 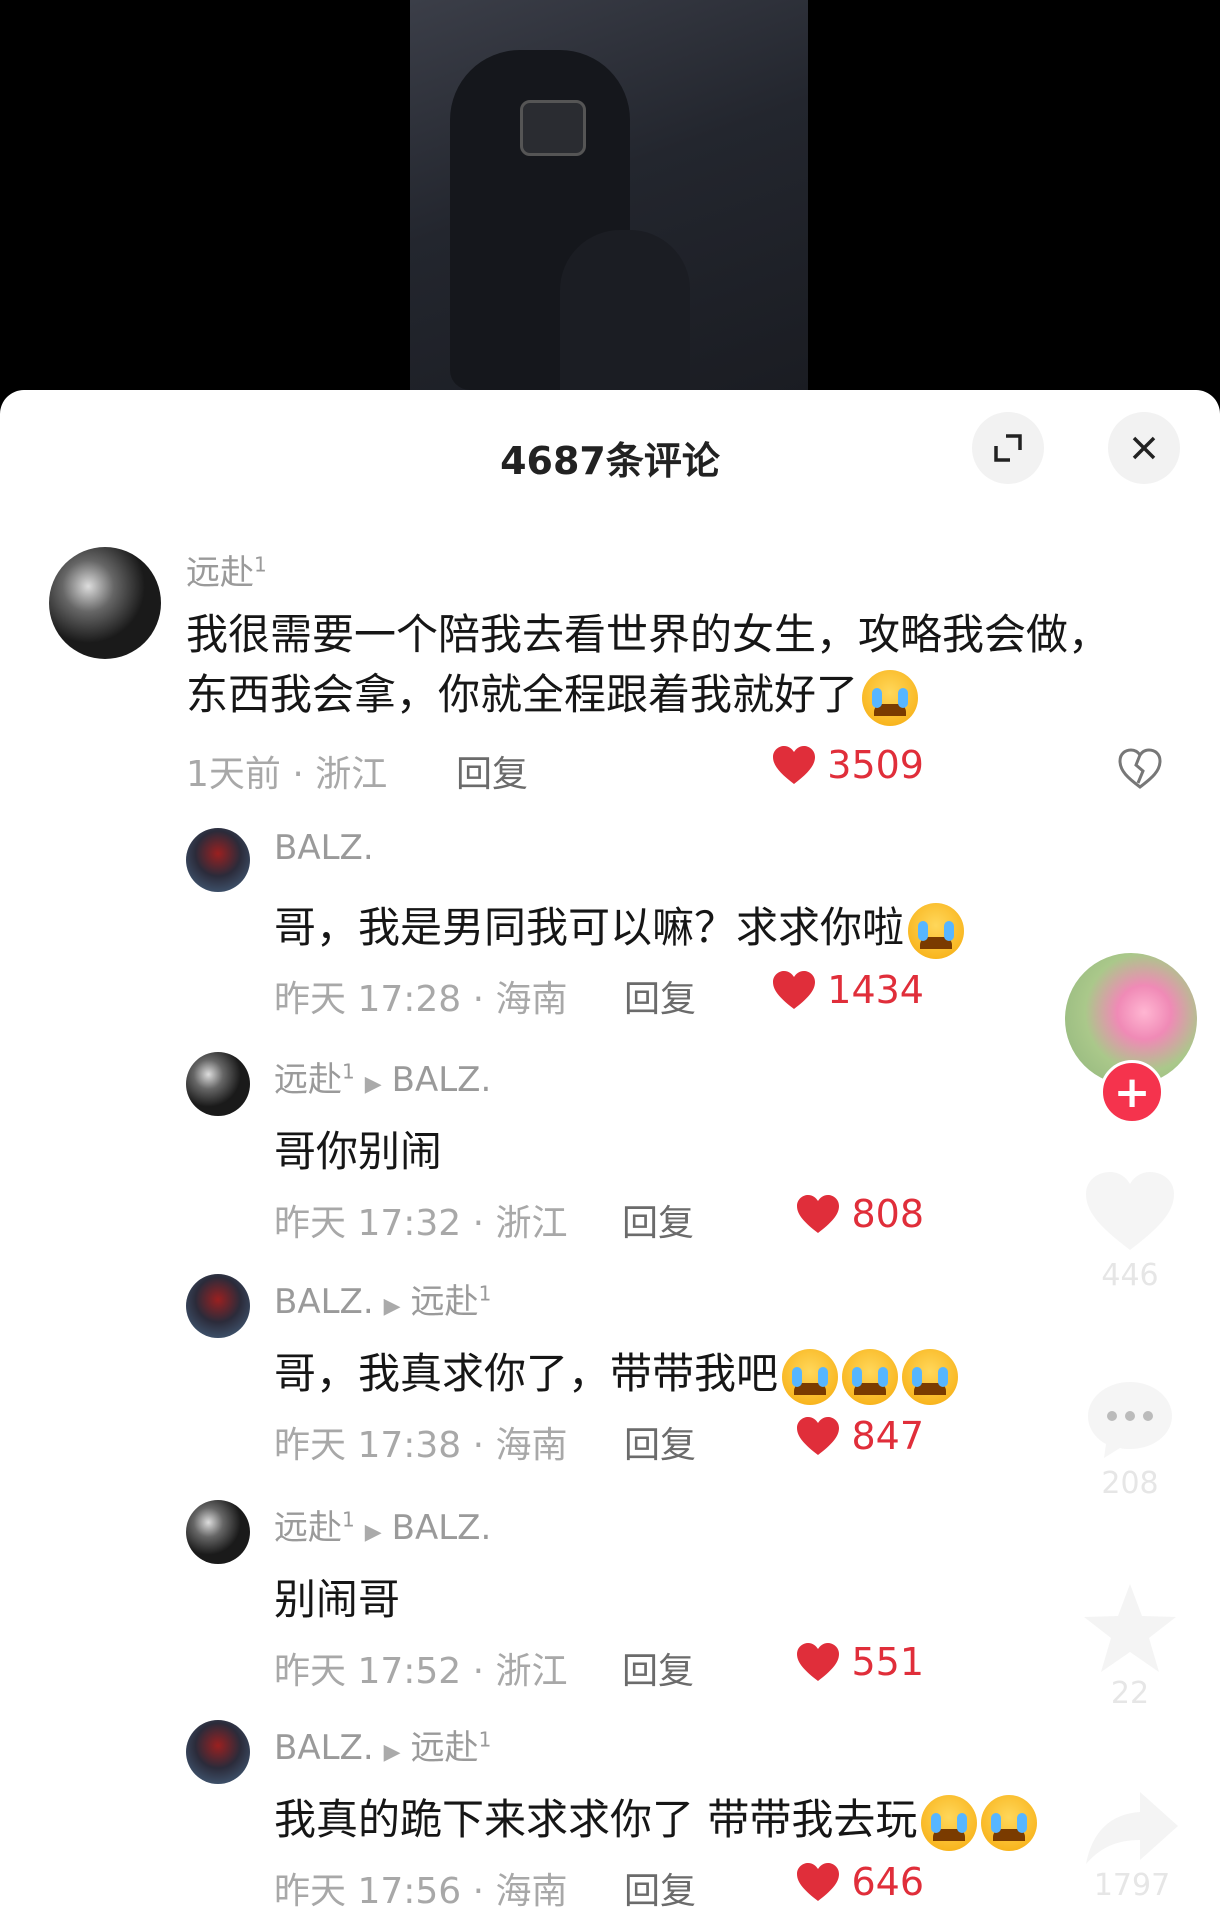 What do you see at coordinates (421, 1223) in the screenshot?
I see `reply-meta: 昨天 17:32 · 浙江` at bounding box center [421, 1223].